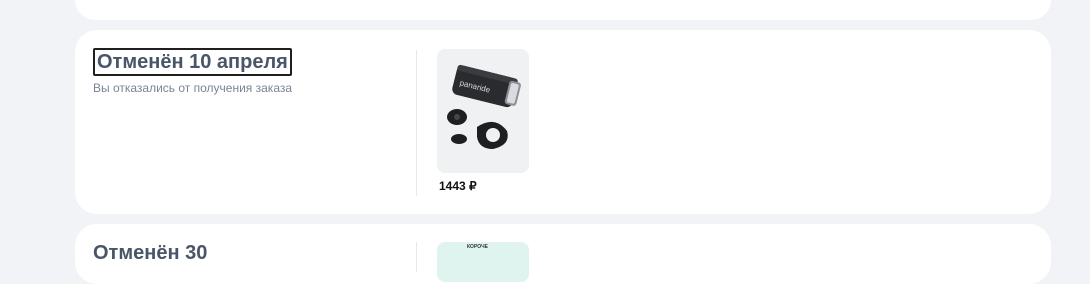 Image resolution: width=1090 pixels, height=284 pixels. I want to click on product-image: panaride, so click(483, 111).